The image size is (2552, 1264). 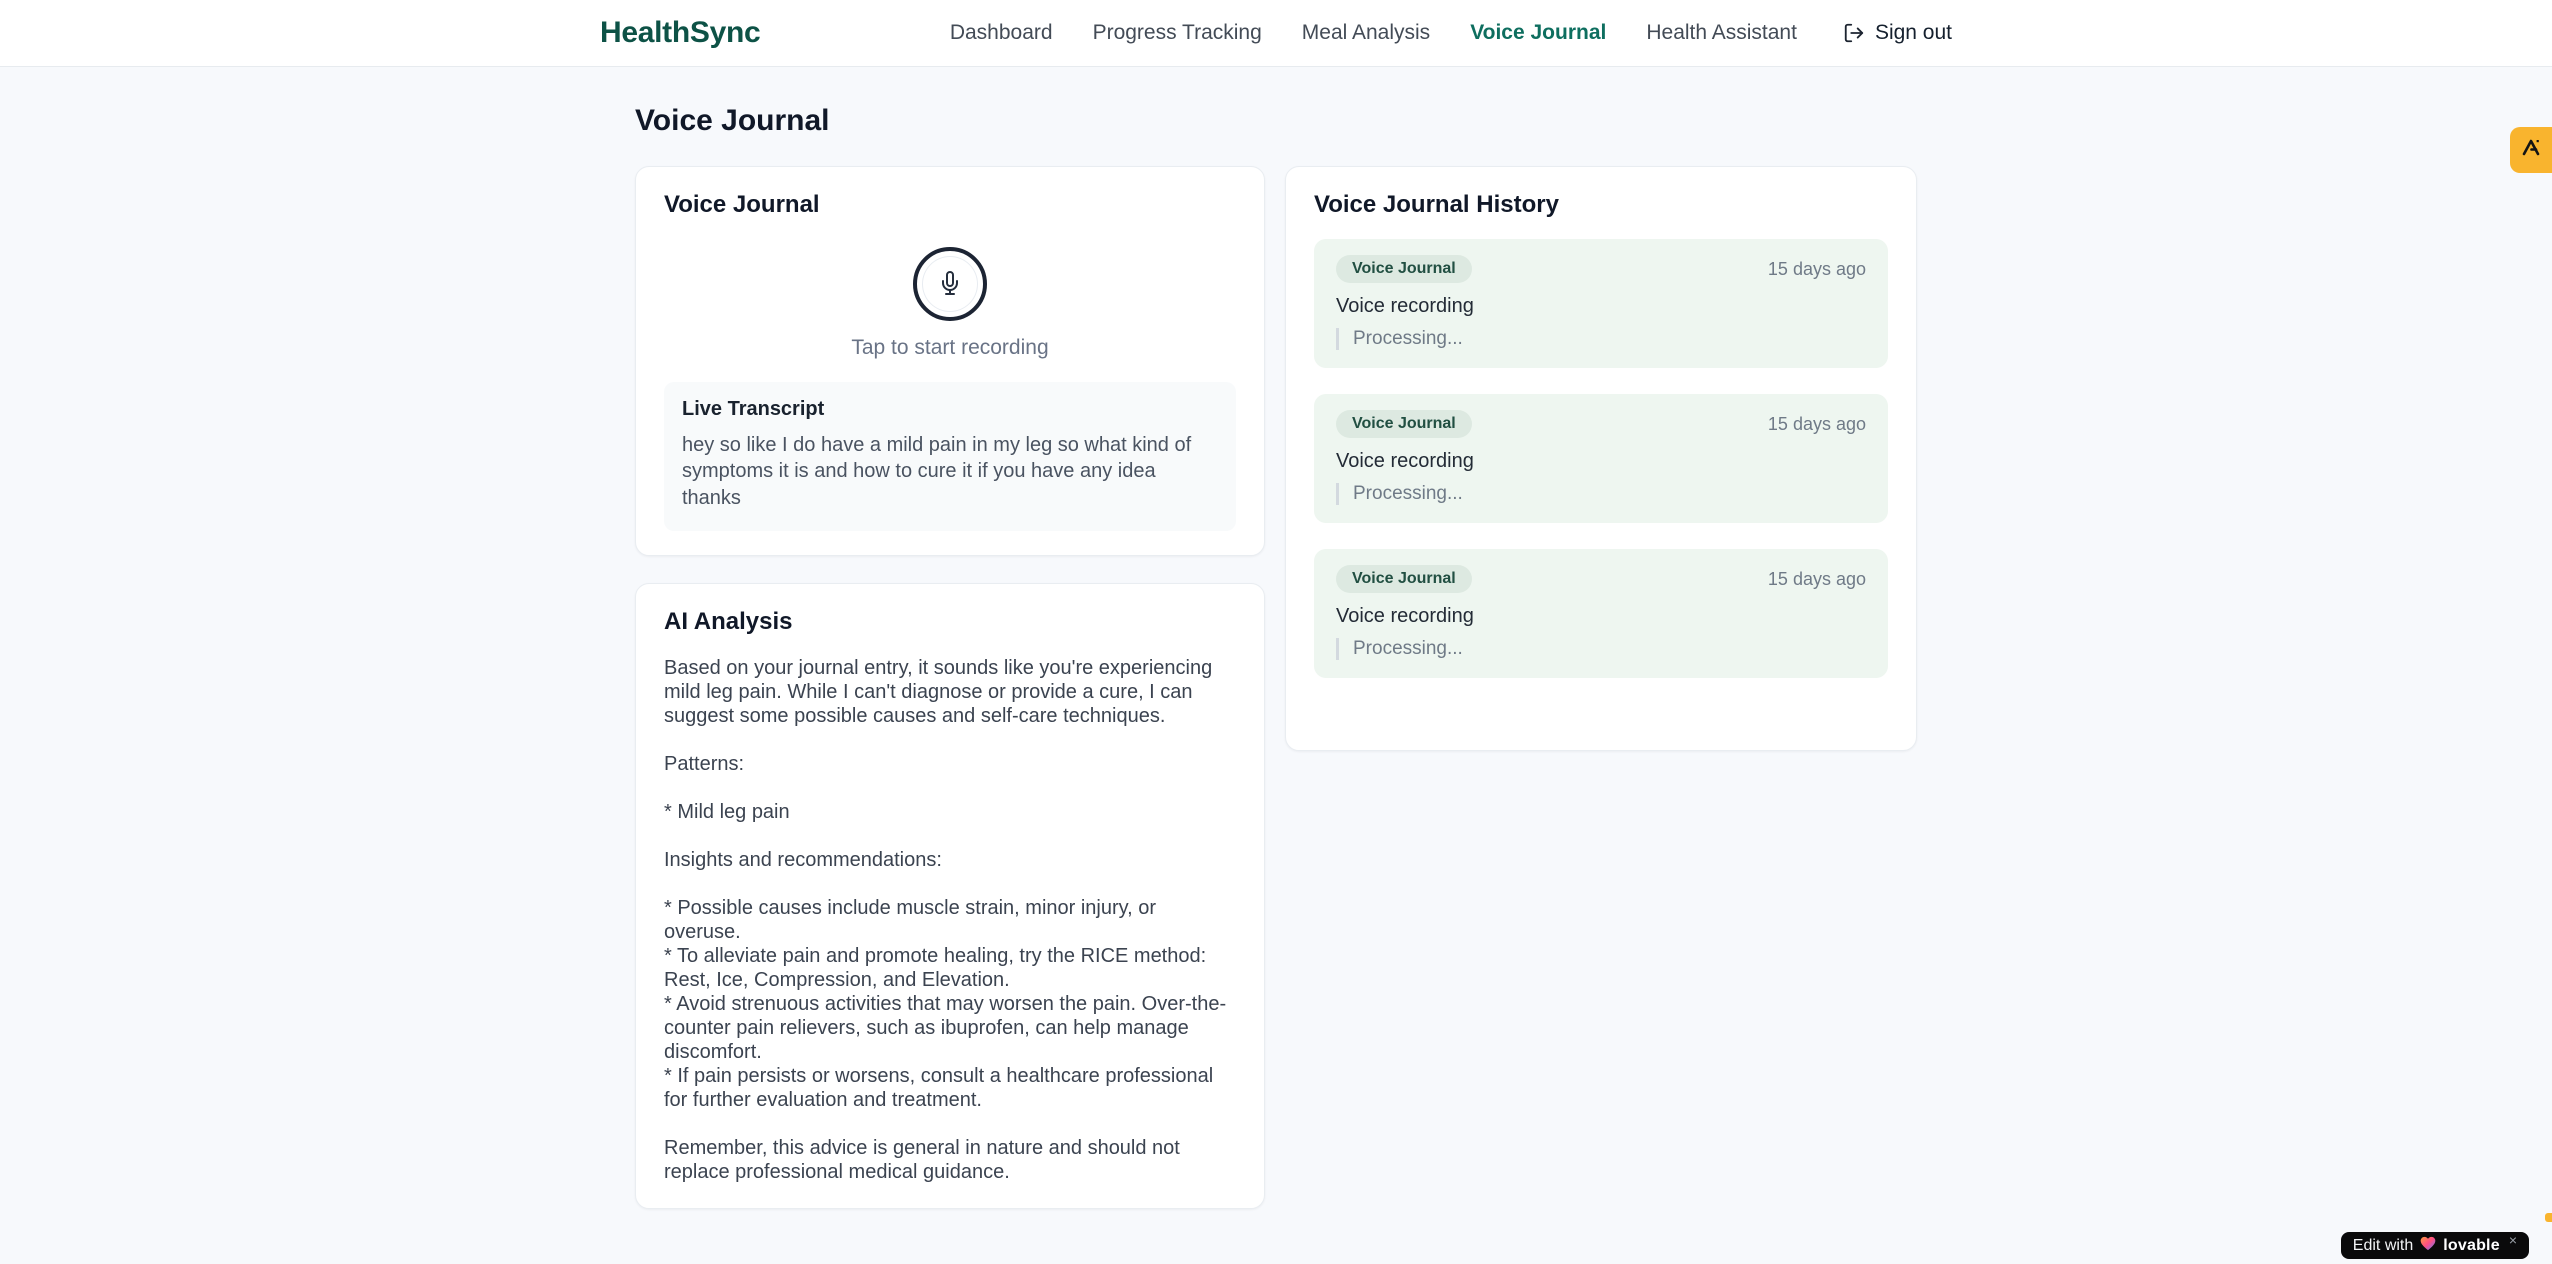 What do you see at coordinates (2513, 1240) in the screenshot?
I see `badge-close-icon: ×` at bounding box center [2513, 1240].